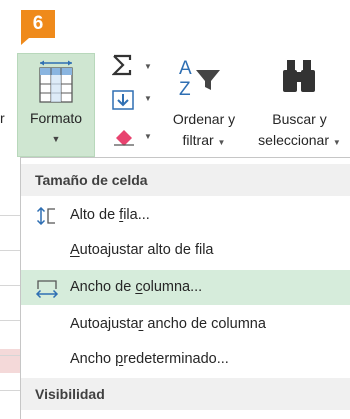  I want to click on menu-item-autofit-row-height: Autoajustar alto de fila, so click(185, 250).